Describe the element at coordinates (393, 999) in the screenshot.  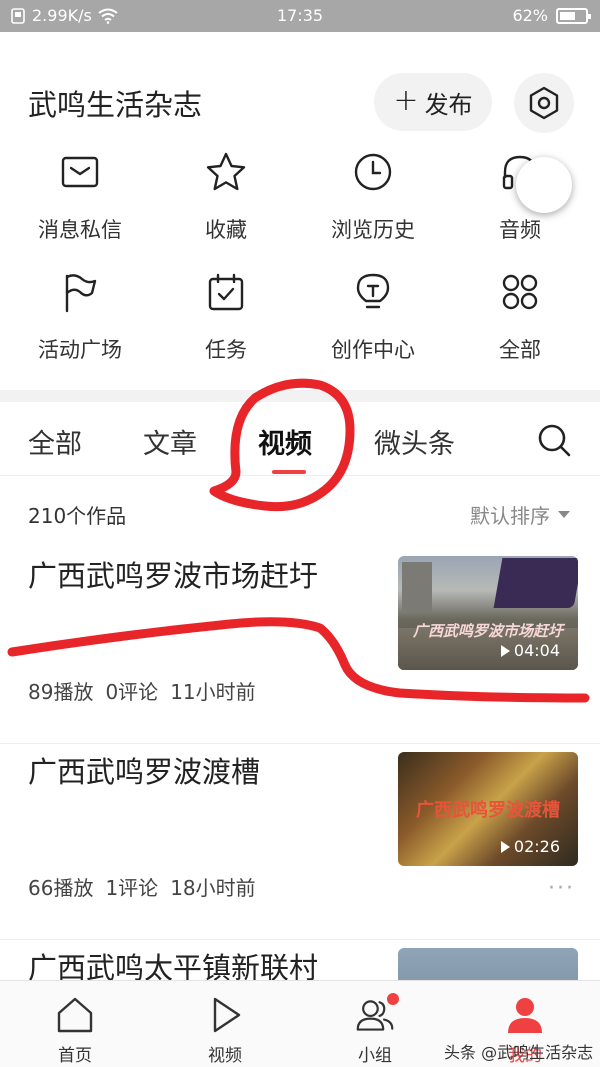
I see `notification-dot` at that location.